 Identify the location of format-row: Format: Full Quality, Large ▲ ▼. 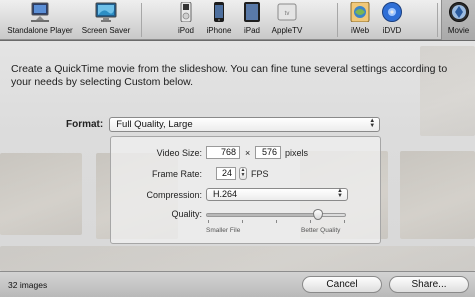
(223, 124).